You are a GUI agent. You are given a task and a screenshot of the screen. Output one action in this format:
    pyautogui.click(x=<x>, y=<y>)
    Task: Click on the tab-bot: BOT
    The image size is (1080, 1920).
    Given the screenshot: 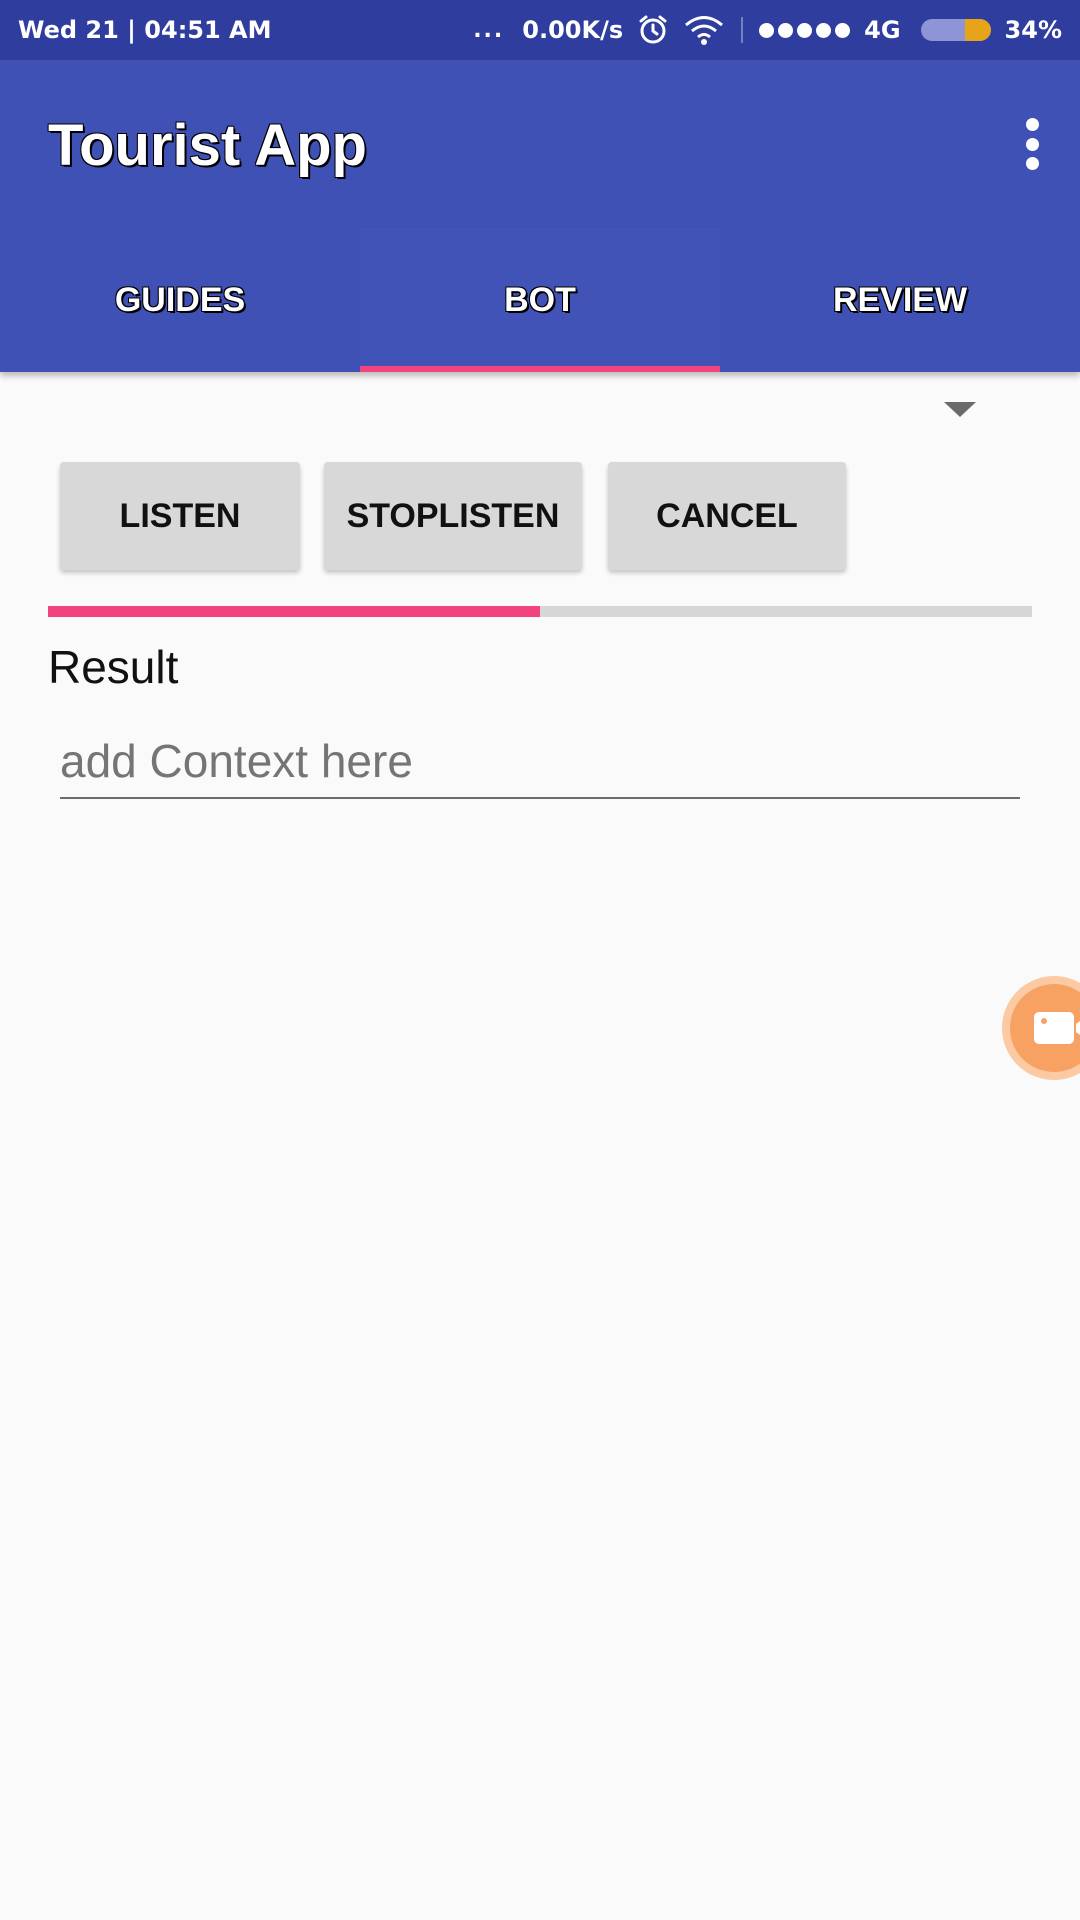 What is the action you would take?
    pyautogui.click(x=540, y=300)
    